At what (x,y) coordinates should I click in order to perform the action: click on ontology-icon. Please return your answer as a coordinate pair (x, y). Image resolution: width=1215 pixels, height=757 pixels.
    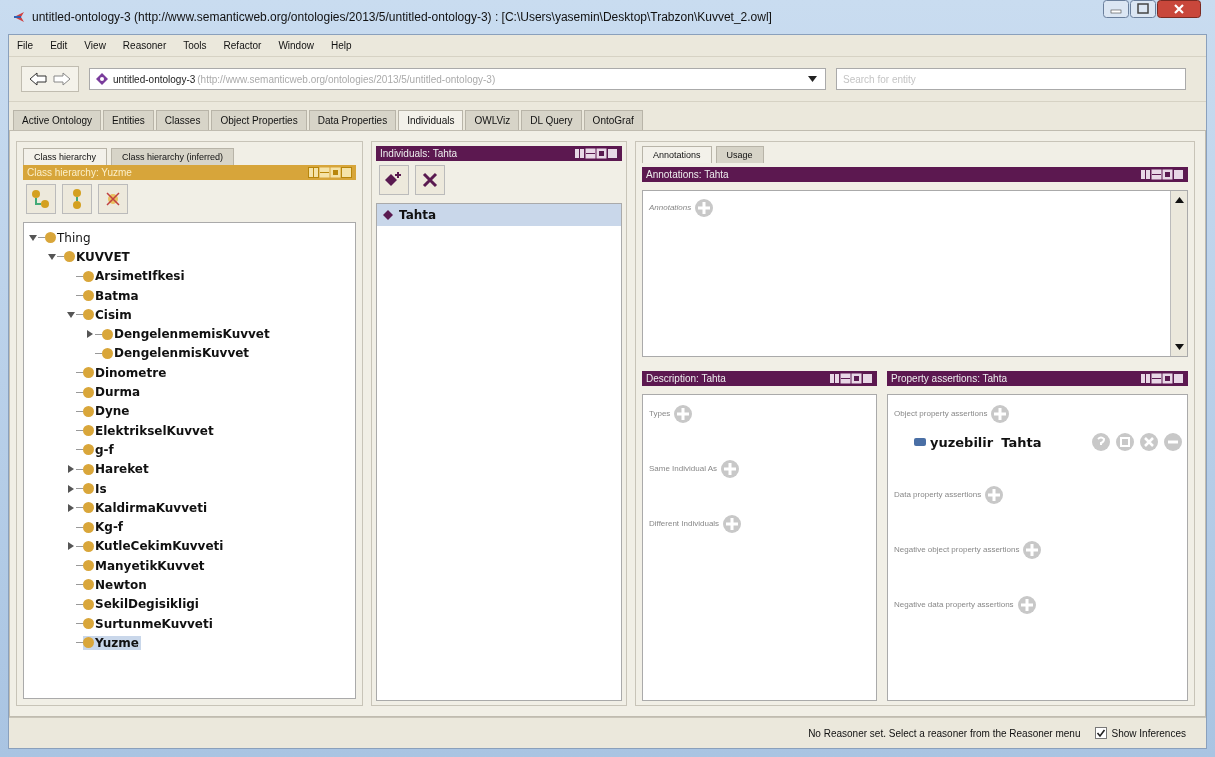
    Looking at the image, I should click on (102, 79).